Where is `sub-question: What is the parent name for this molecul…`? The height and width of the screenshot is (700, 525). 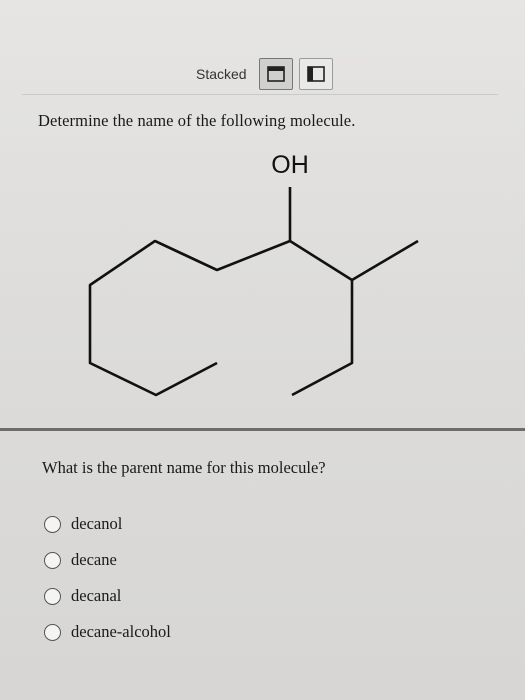
sub-question: What is the parent name for this molecul… is located at coordinates (184, 467).